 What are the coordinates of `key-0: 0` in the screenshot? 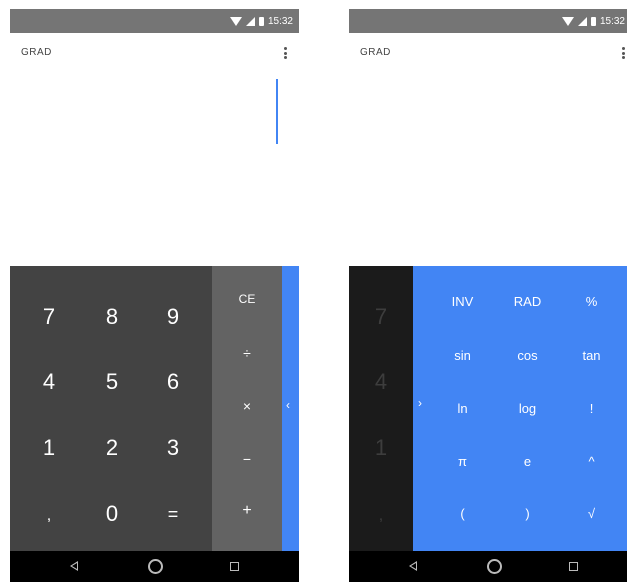 It's located at (112, 514).